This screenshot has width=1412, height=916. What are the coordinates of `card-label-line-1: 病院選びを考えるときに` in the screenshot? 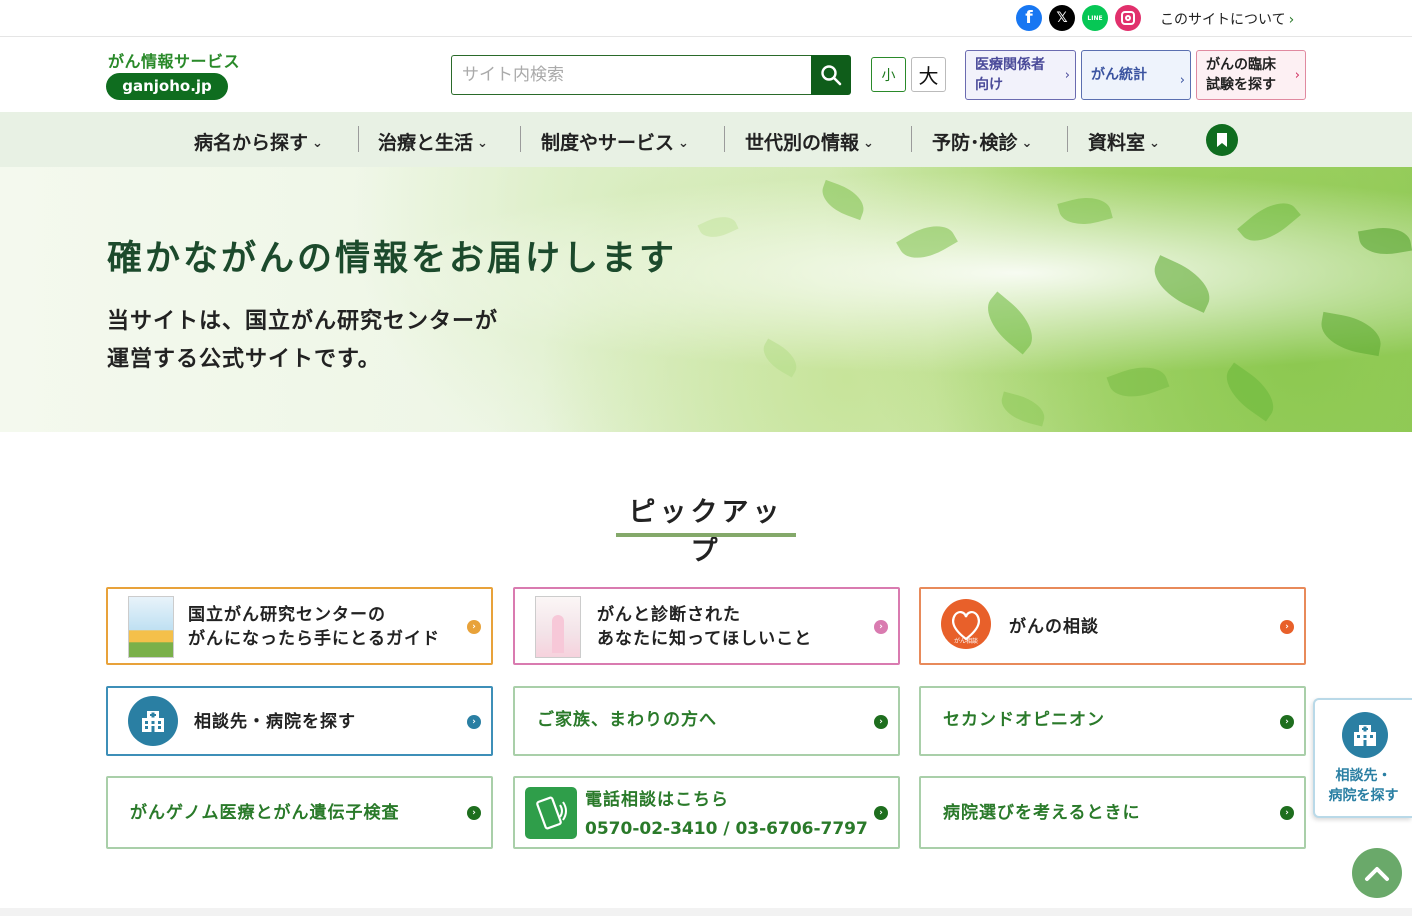 It's located at (1042, 813).